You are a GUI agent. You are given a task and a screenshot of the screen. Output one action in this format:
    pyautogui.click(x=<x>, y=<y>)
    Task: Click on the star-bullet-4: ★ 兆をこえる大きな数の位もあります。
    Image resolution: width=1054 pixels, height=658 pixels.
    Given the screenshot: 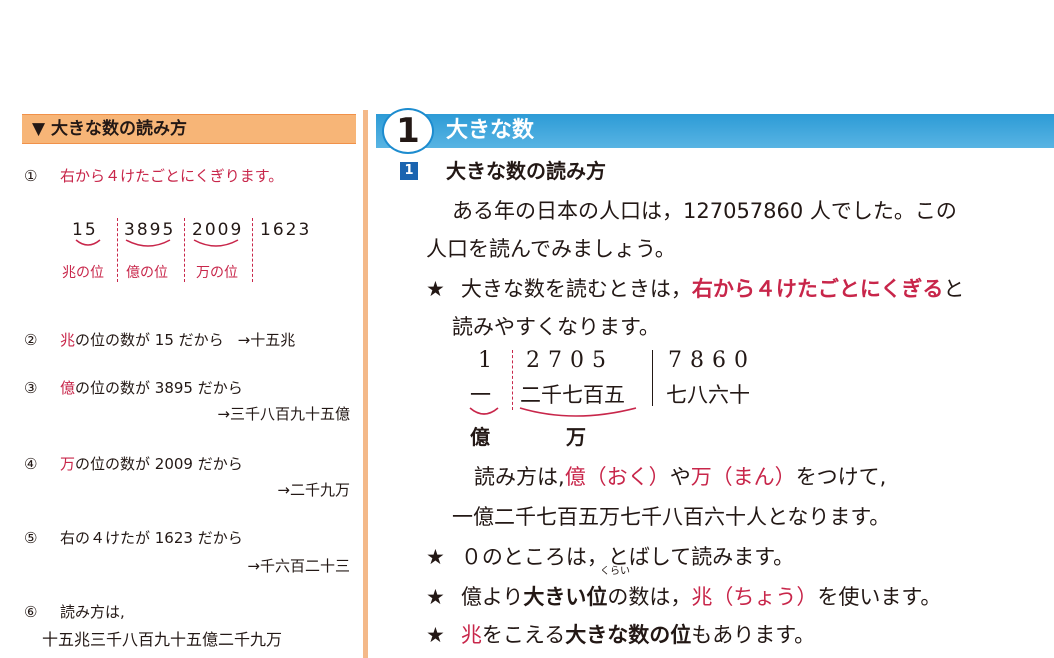 What is the action you would take?
    pyautogui.click(x=620, y=635)
    